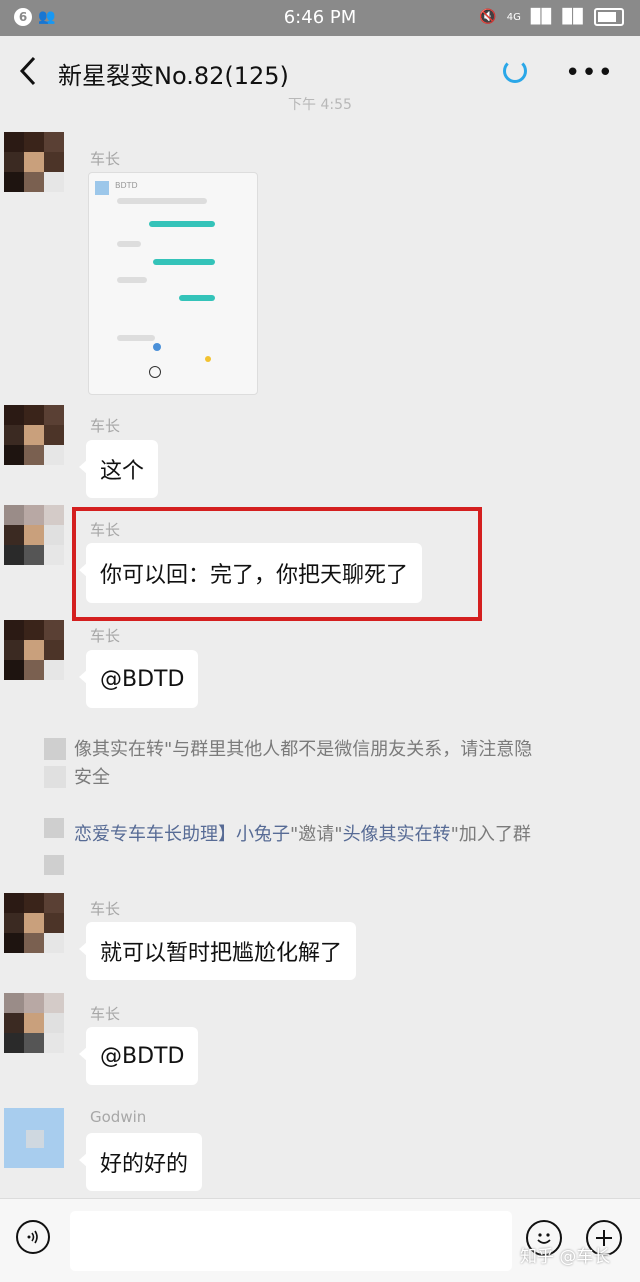 The width and height of the screenshot is (640, 1282). I want to click on inviter-name-link: 小兔子, so click(263, 834).